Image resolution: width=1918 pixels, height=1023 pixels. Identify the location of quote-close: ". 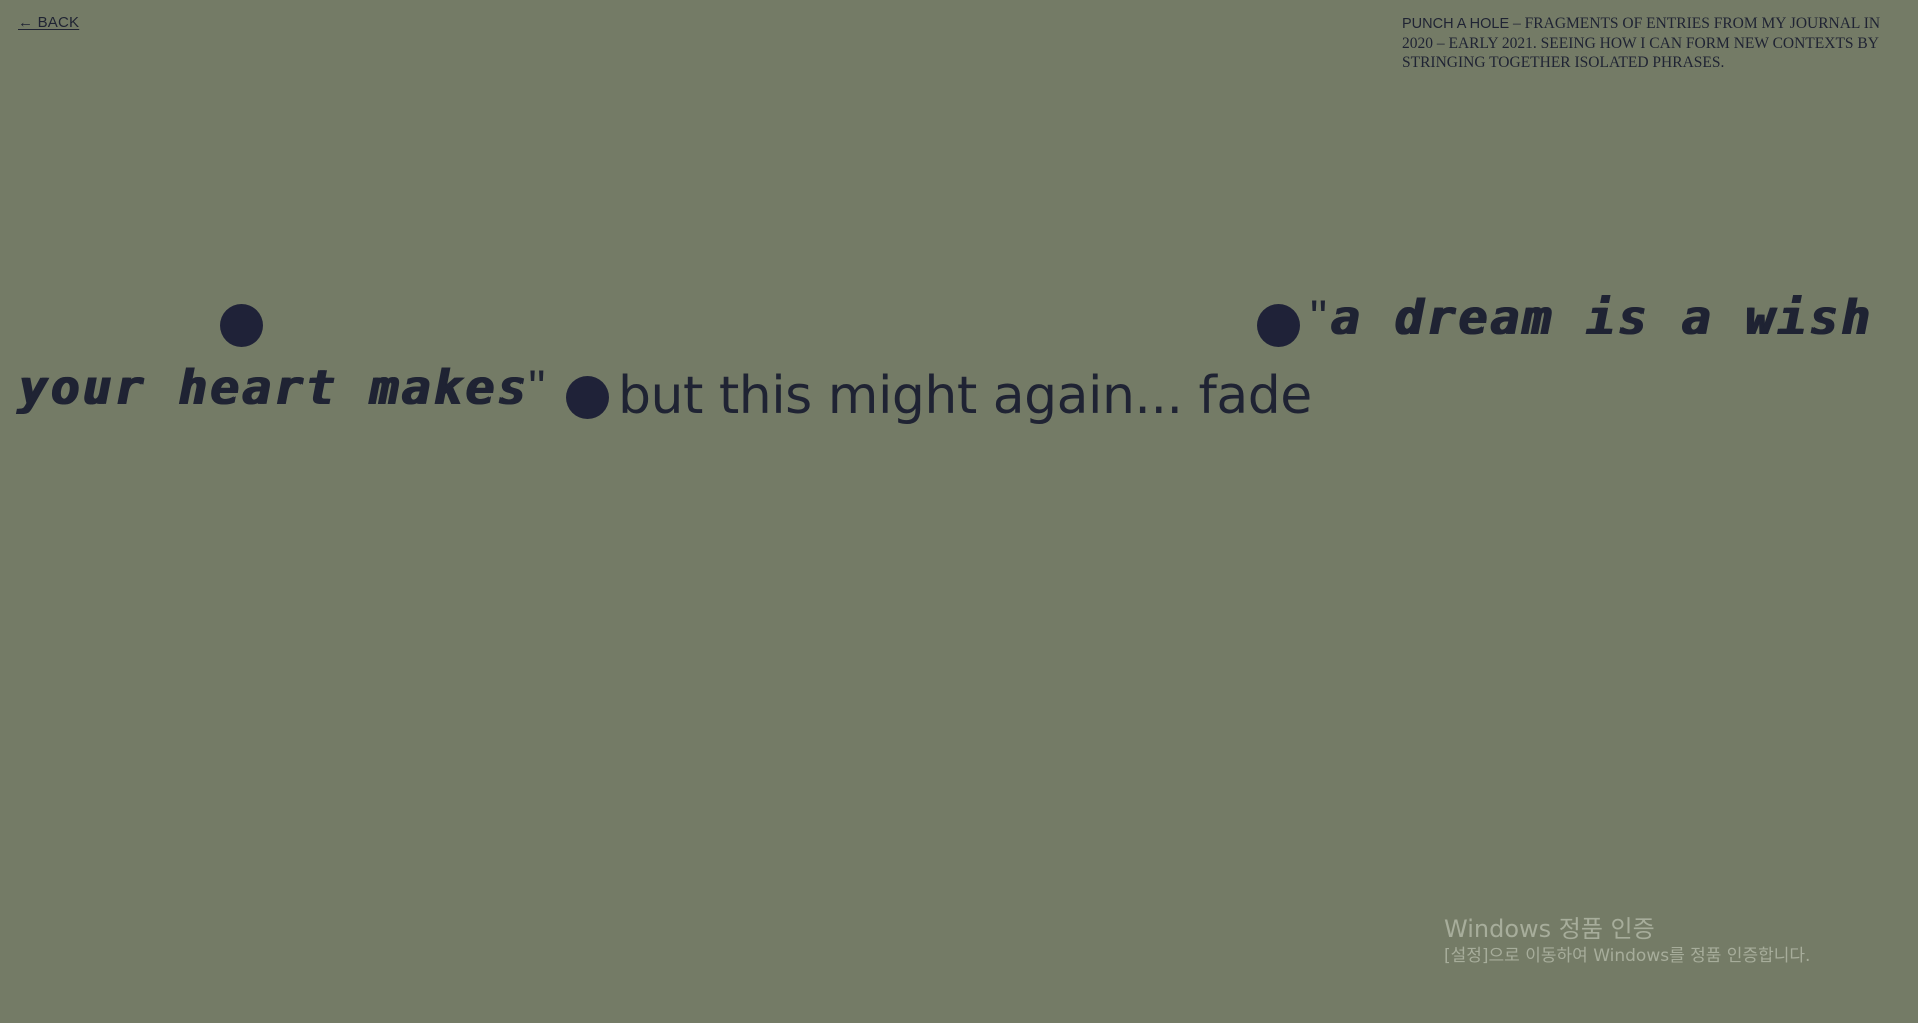
(538, 388).